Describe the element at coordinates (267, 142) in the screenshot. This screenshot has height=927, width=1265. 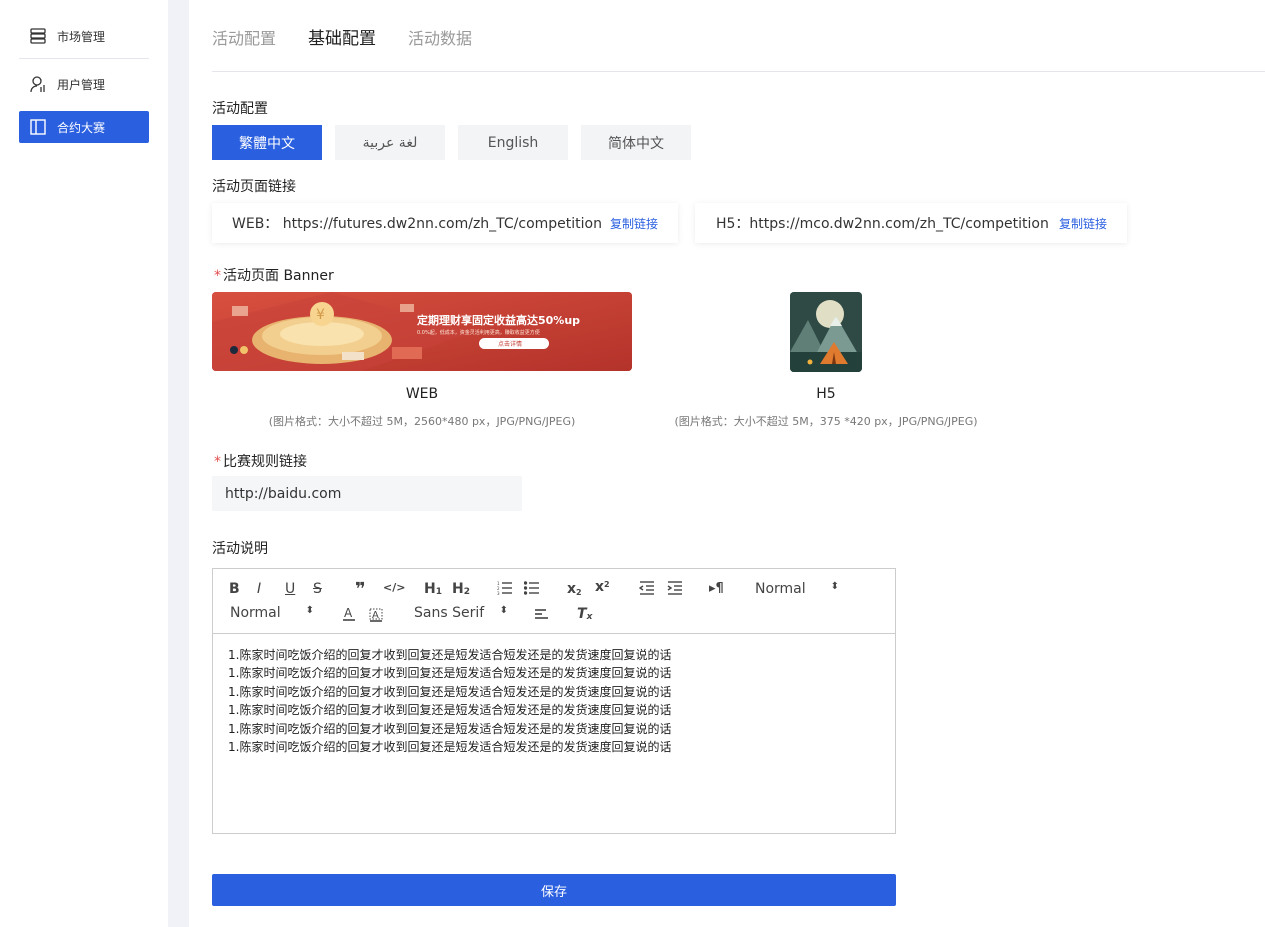
I see `lang-traditional-chinese: 繁體中文` at that location.